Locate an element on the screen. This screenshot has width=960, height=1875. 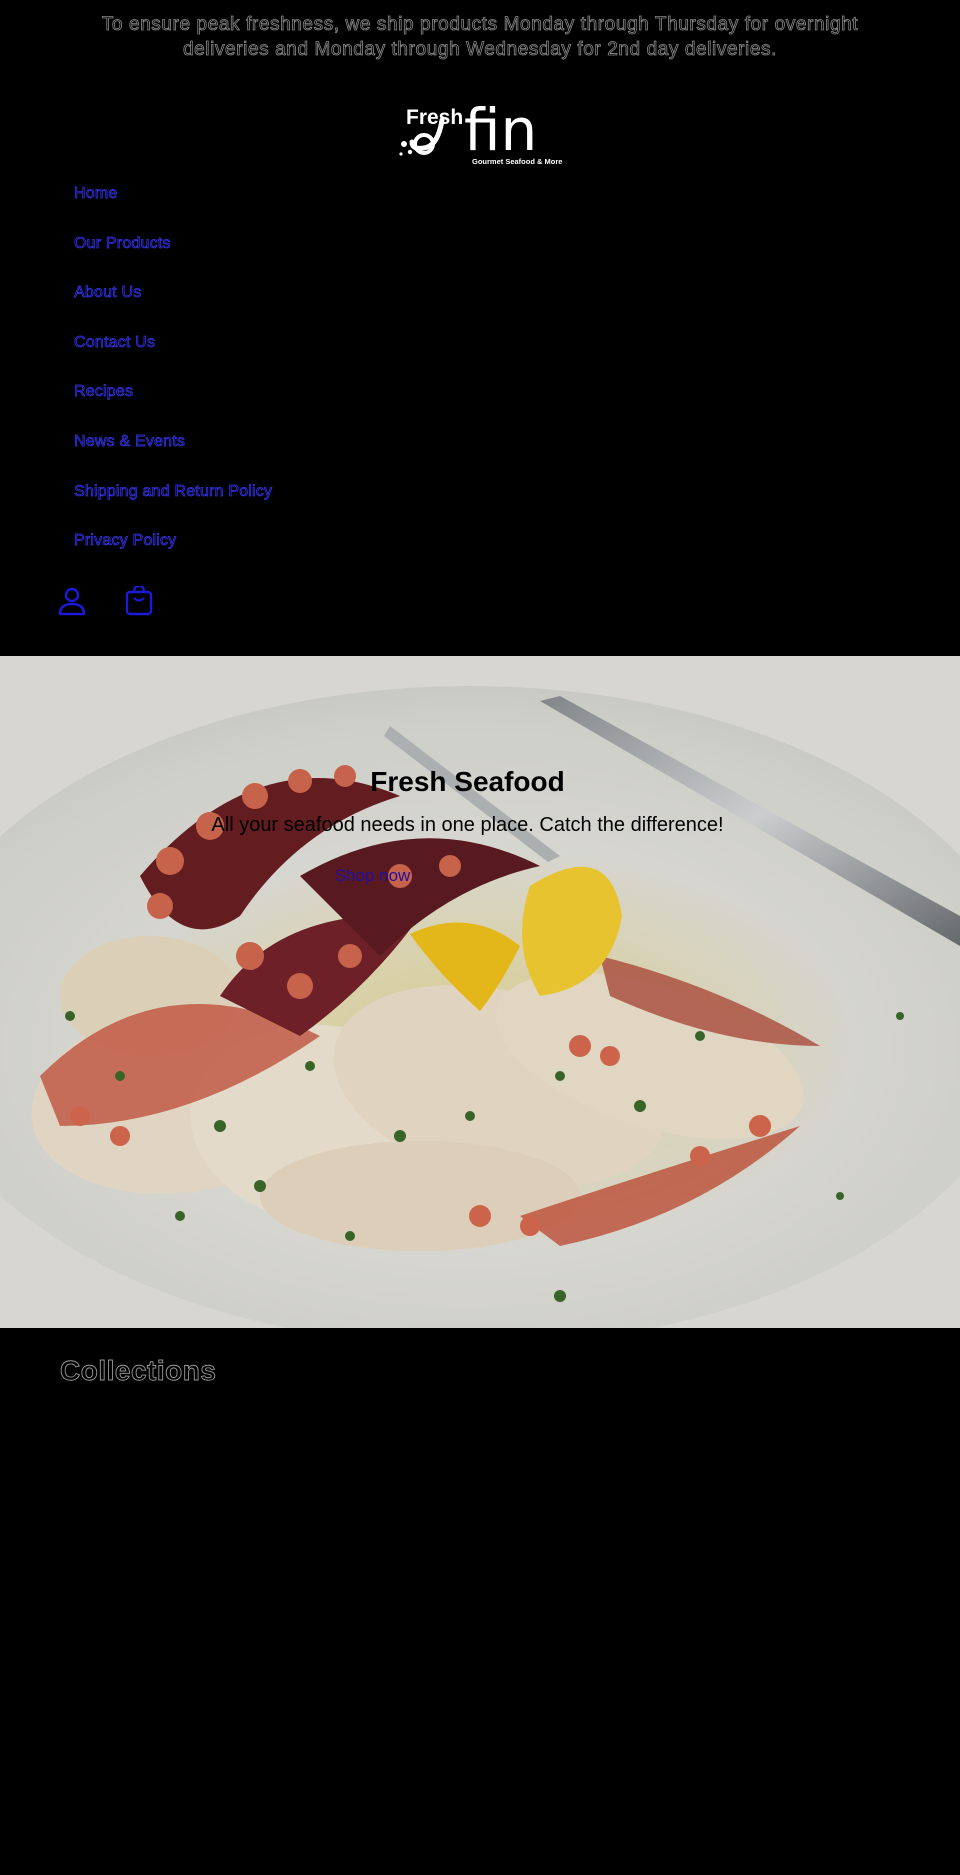
nav-item: Contact Us is located at coordinates (173, 356).